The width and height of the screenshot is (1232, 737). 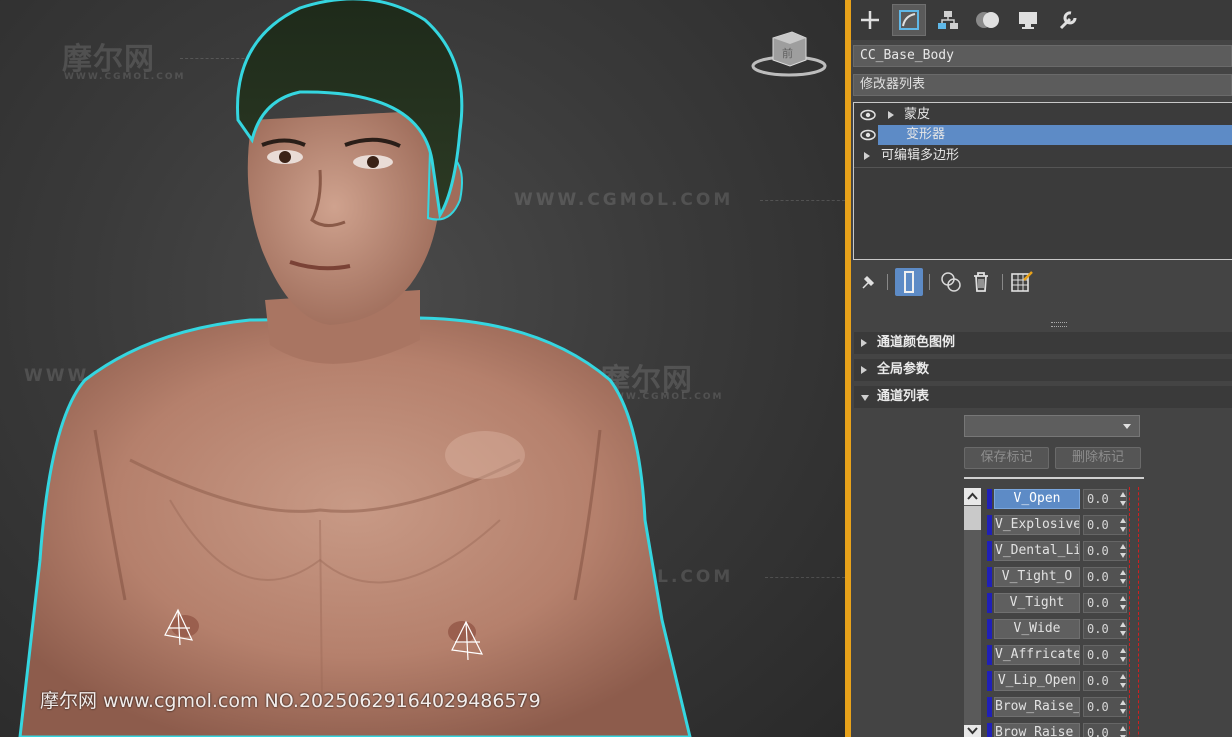 What do you see at coordinates (1043, 115) in the screenshot?
I see `stack-item-skin: 蒙皮` at bounding box center [1043, 115].